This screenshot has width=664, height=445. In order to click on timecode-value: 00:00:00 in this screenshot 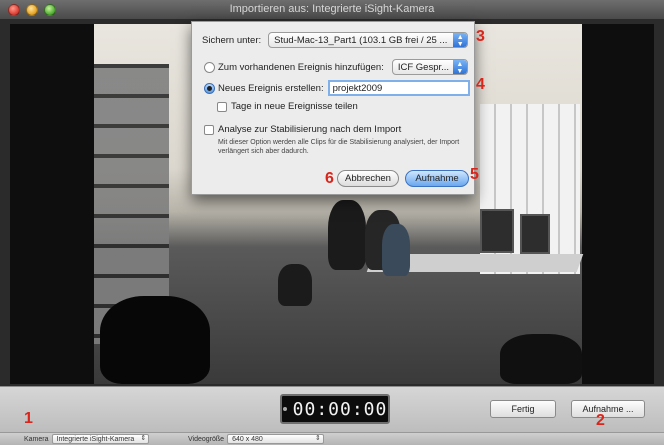, I will do `click(340, 409)`.